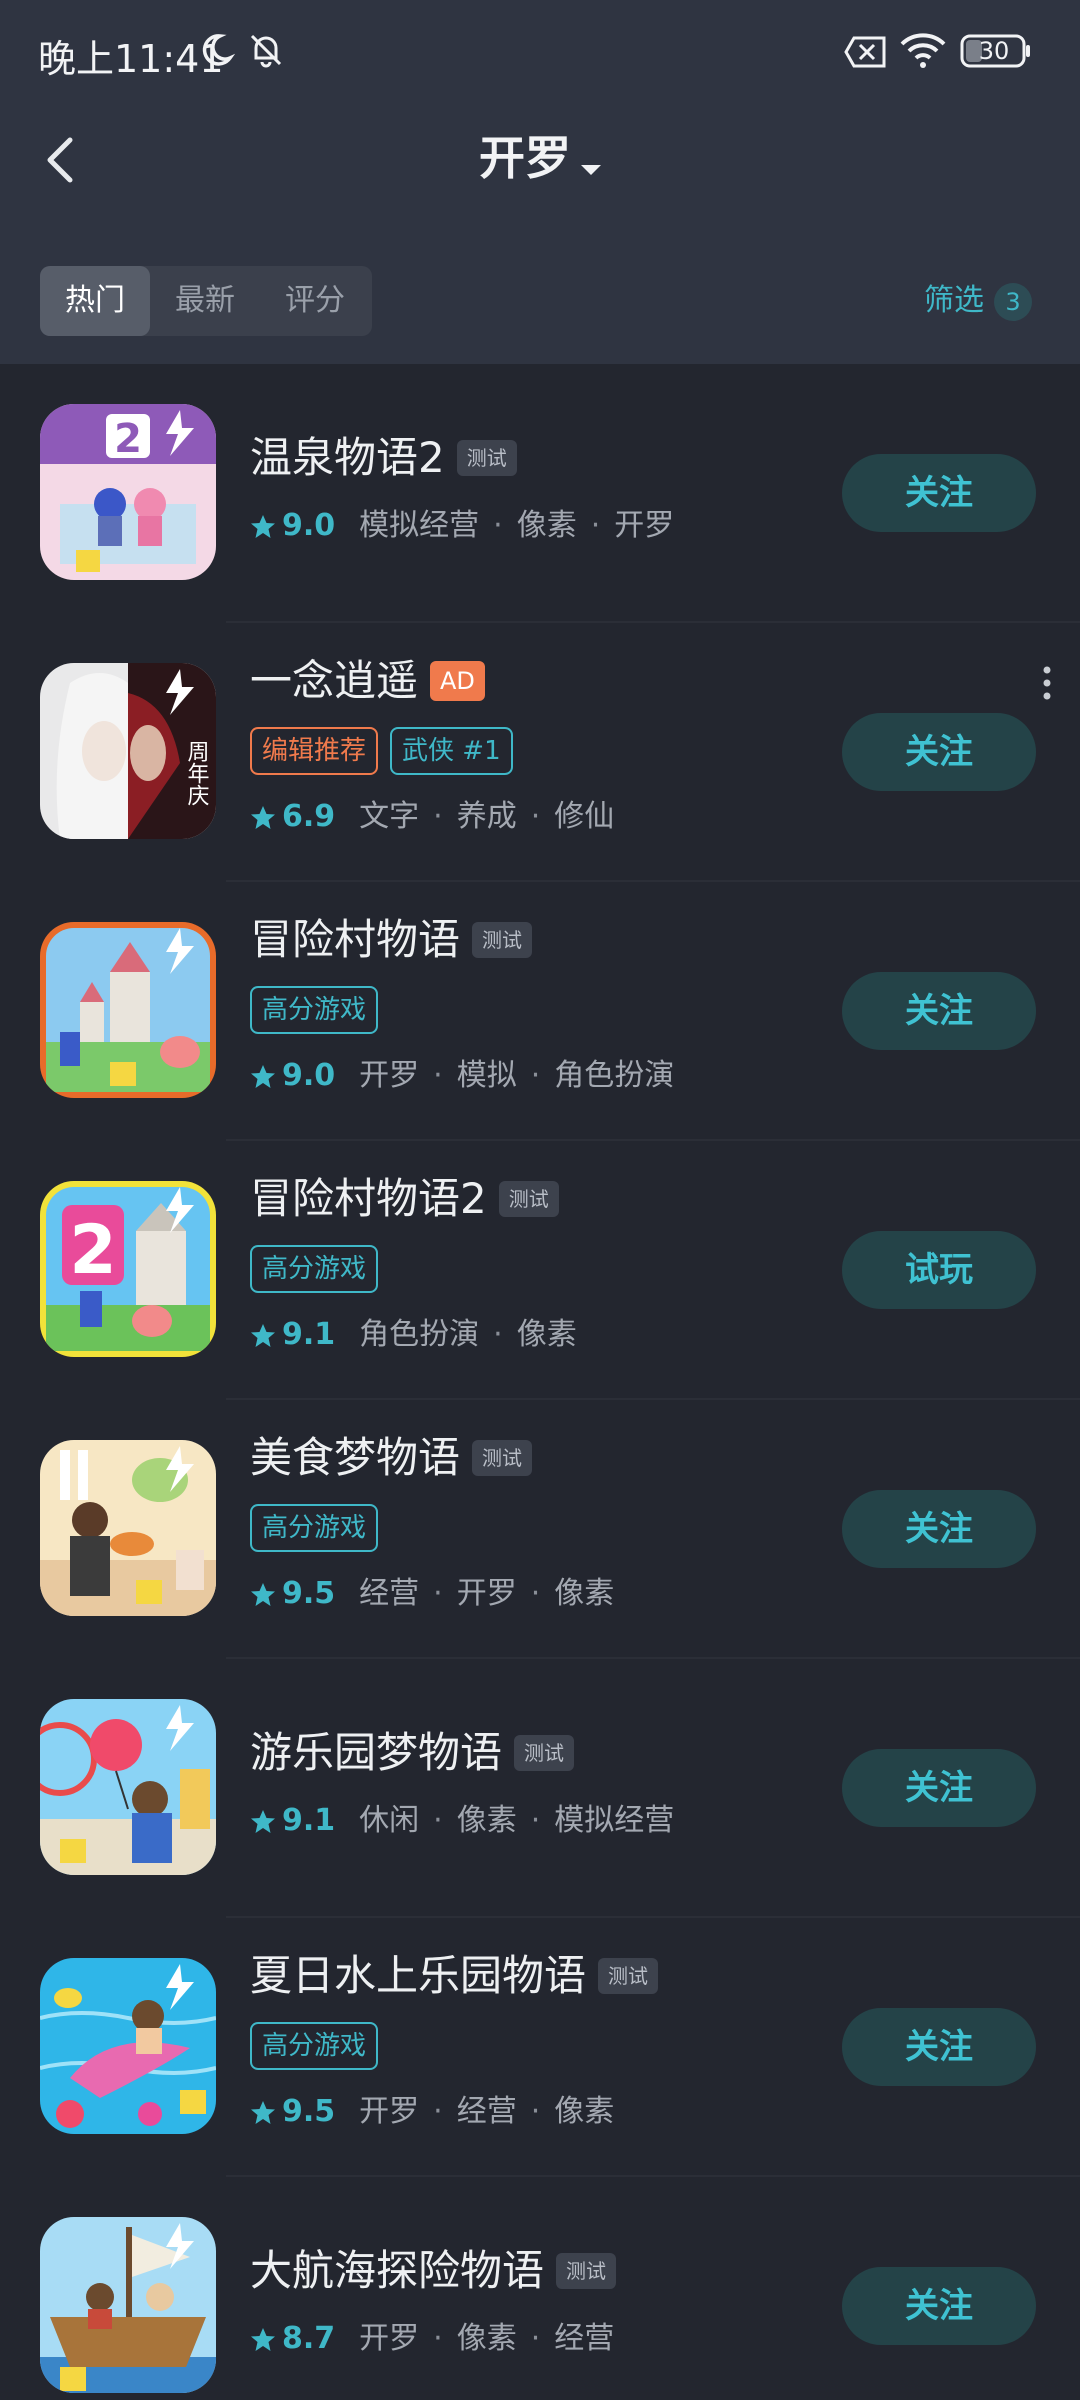 This screenshot has width=1080, height=2400. What do you see at coordinates (334, 680) in the screenshot?
I see `game-name: 一念逍遥` at bounding box center [334, 680].